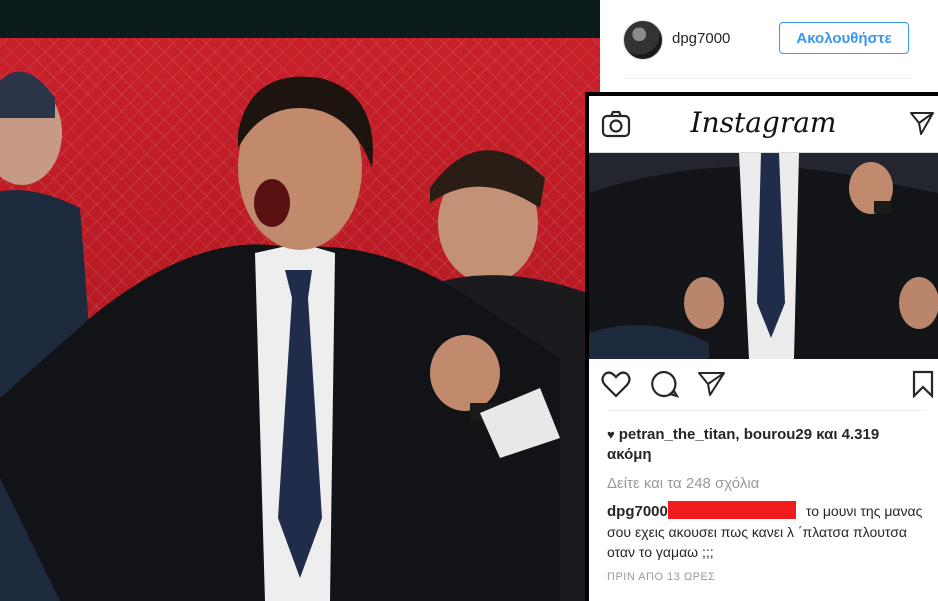 The height and width of the screenshot is (601, 938). Describe the element at coordinates (637, 511) in the screenshot. I see `caption-username: dpg7000` at that location.